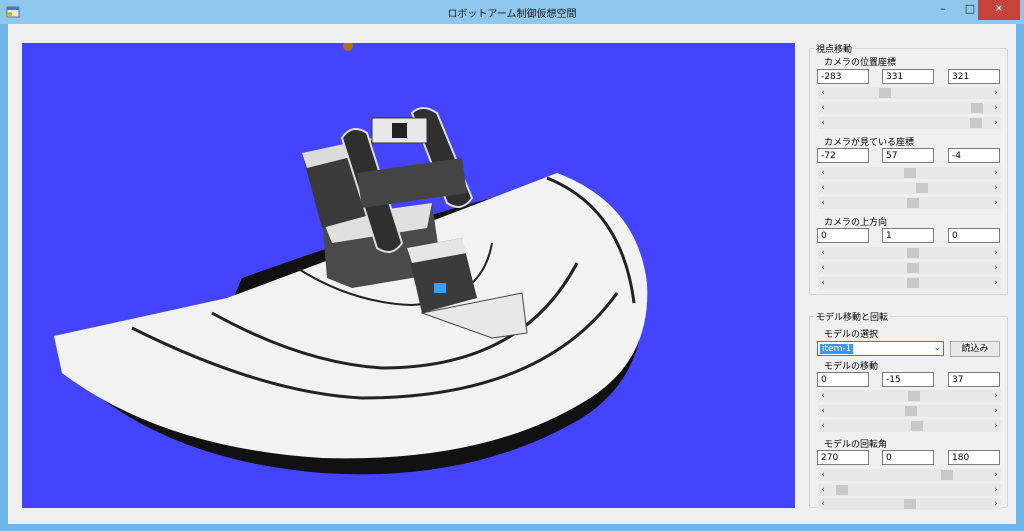 The image size is (1024, 531). Describe the element at coordinates (837, 349) in the screenshot. I see `model-select-value: item-1` at that location.